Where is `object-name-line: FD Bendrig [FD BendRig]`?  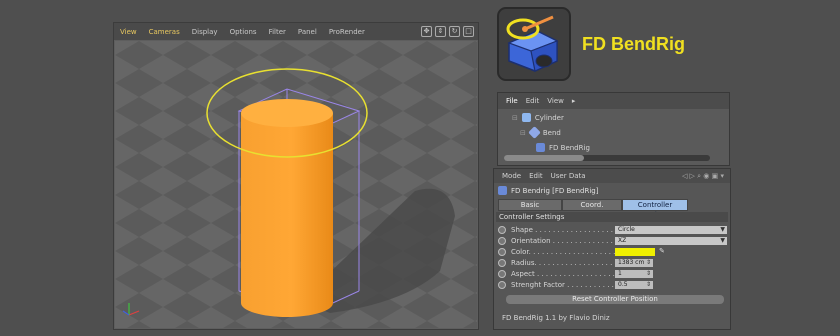 object-name-line: FD Bendrig [FD BendRig] is located at coordinates (548, 190).